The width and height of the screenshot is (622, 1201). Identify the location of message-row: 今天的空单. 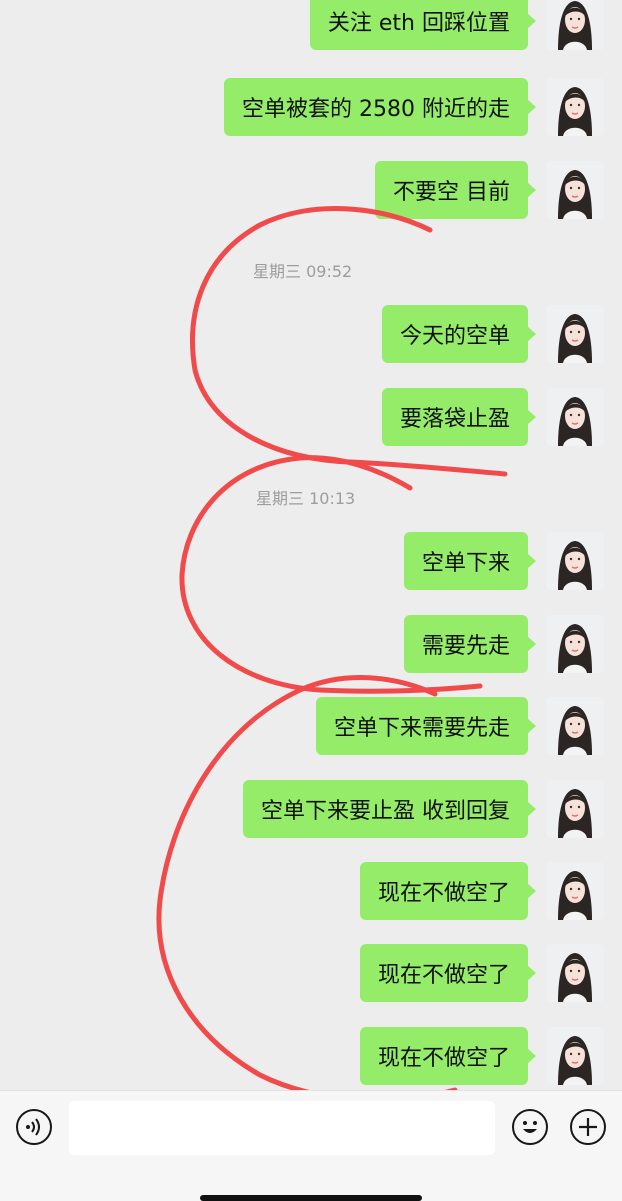
(492, 334).